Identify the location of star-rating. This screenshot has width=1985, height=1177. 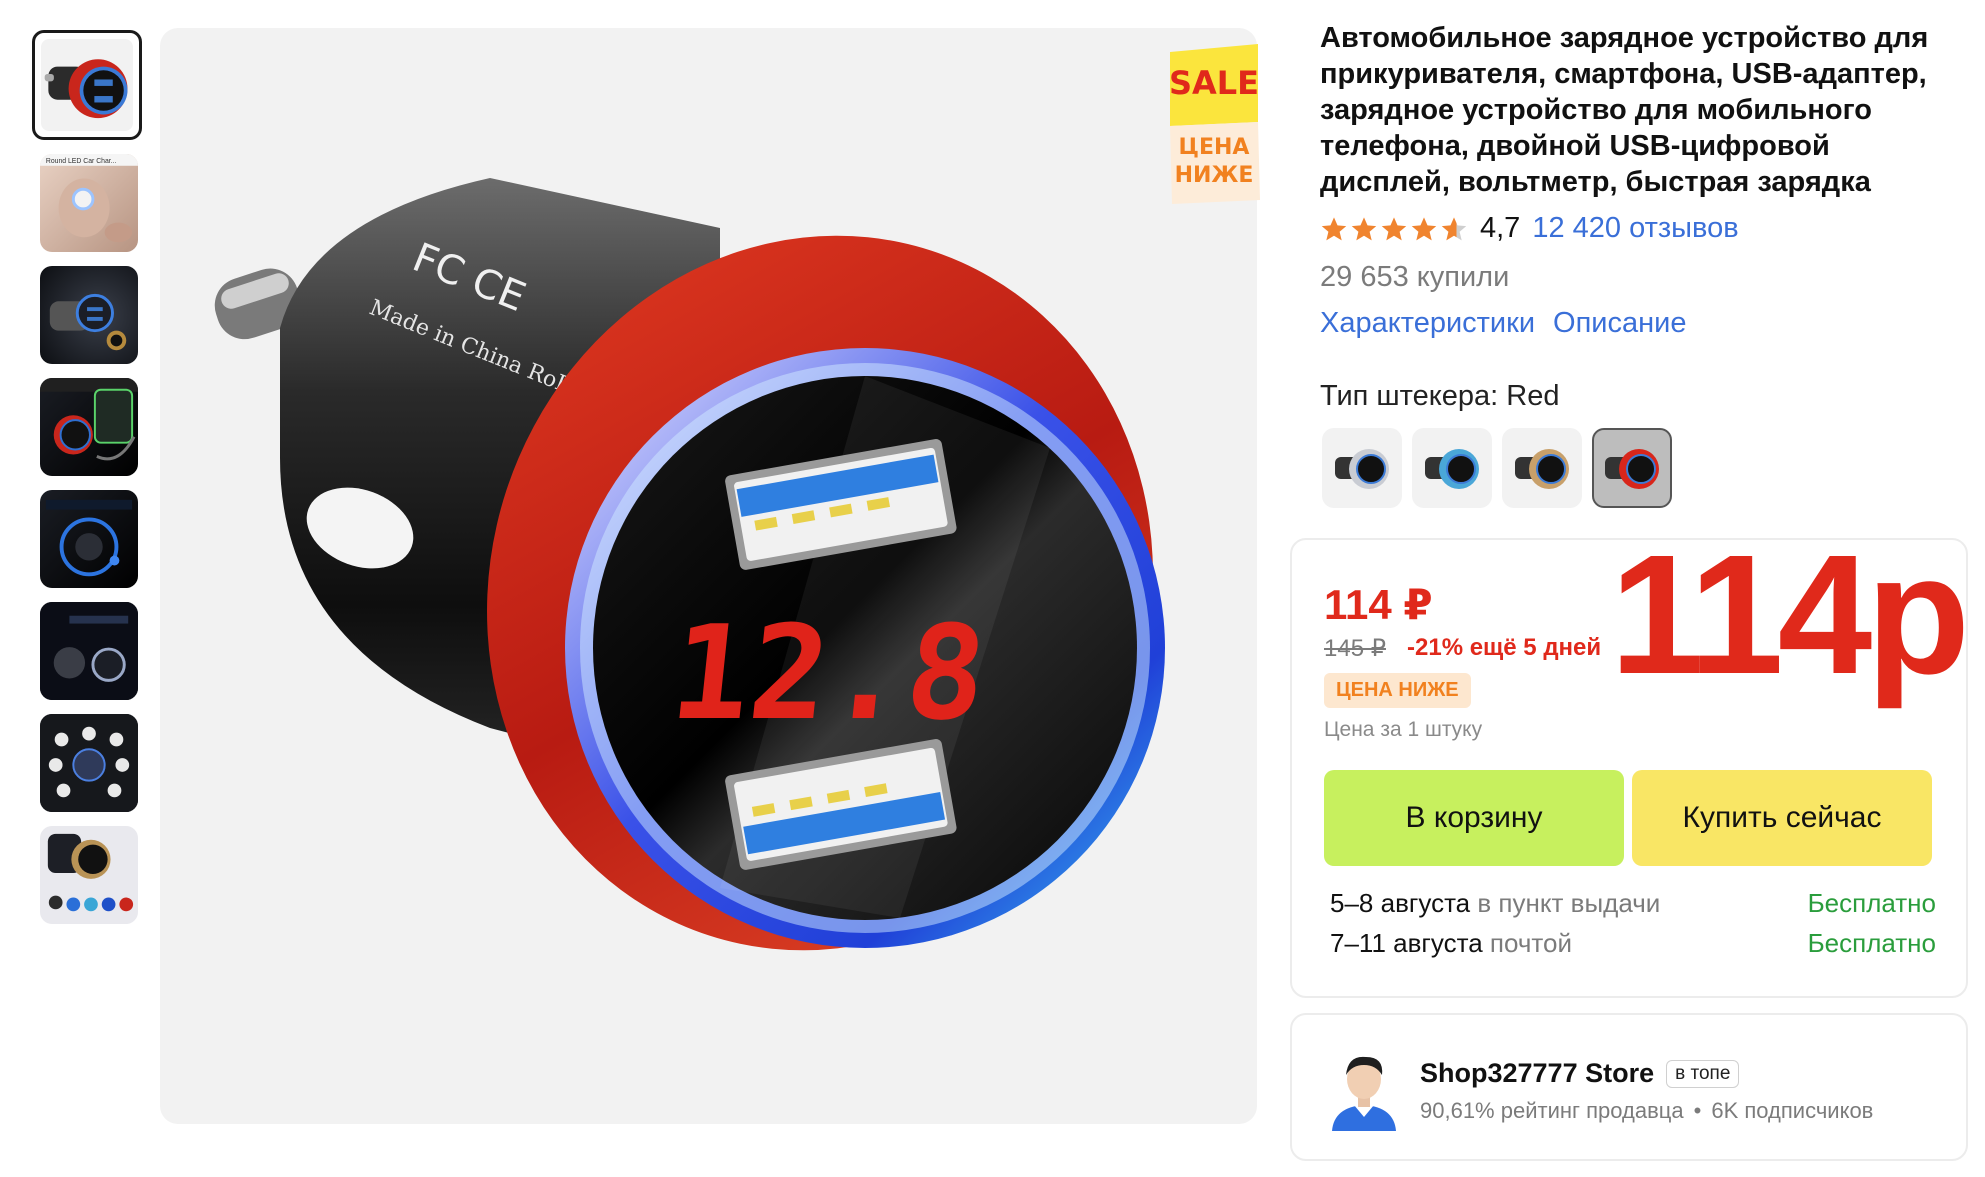
(1394, 229).